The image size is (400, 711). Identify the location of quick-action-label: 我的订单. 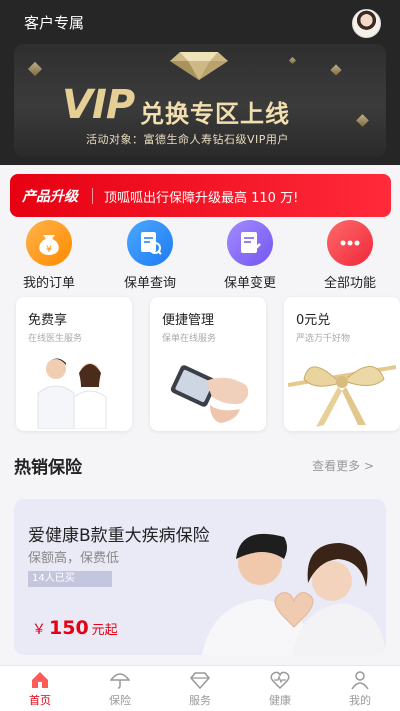
(48, 283).